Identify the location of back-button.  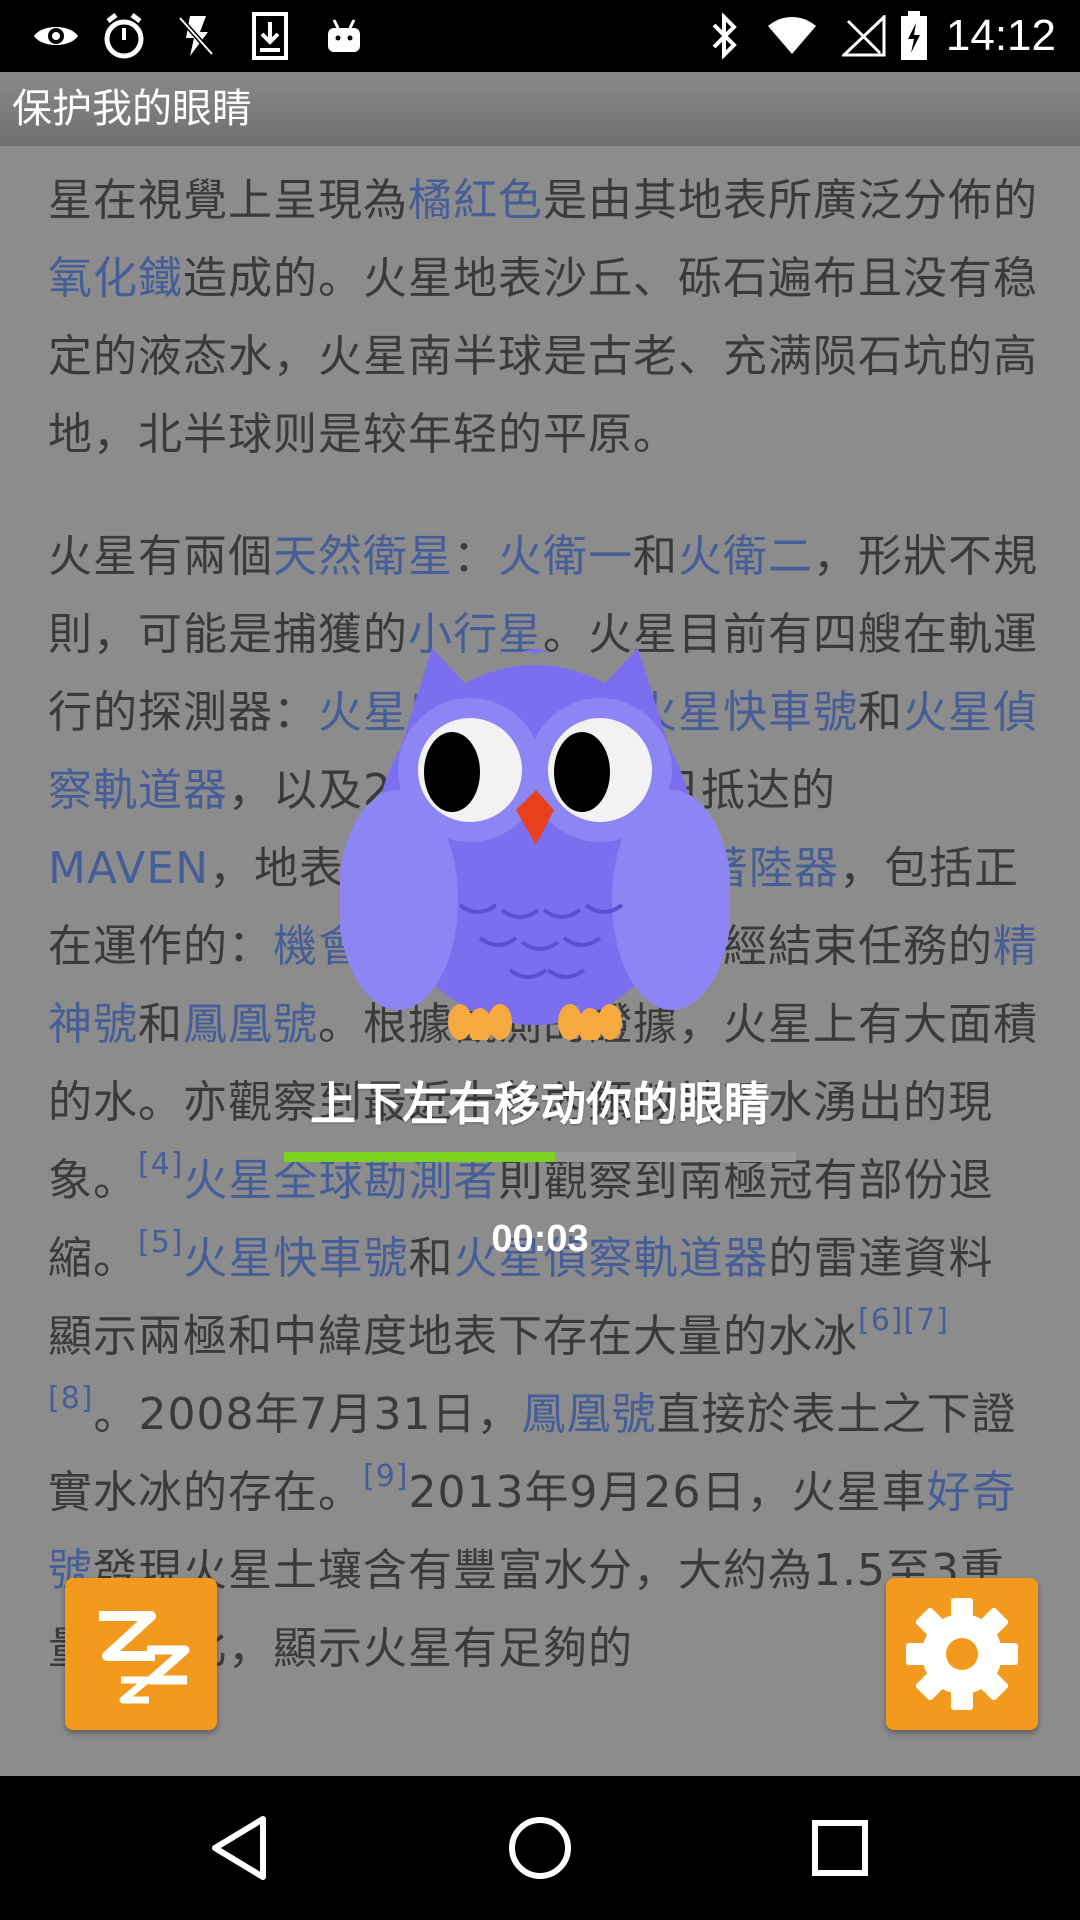
(240, 1848).